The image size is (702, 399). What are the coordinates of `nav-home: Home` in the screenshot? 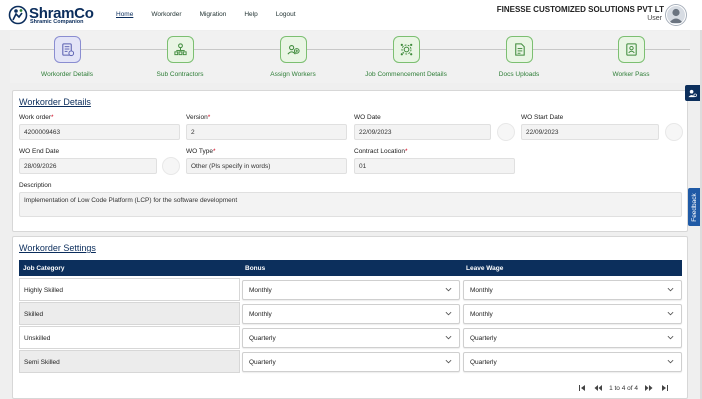 It's located at (124, 14).